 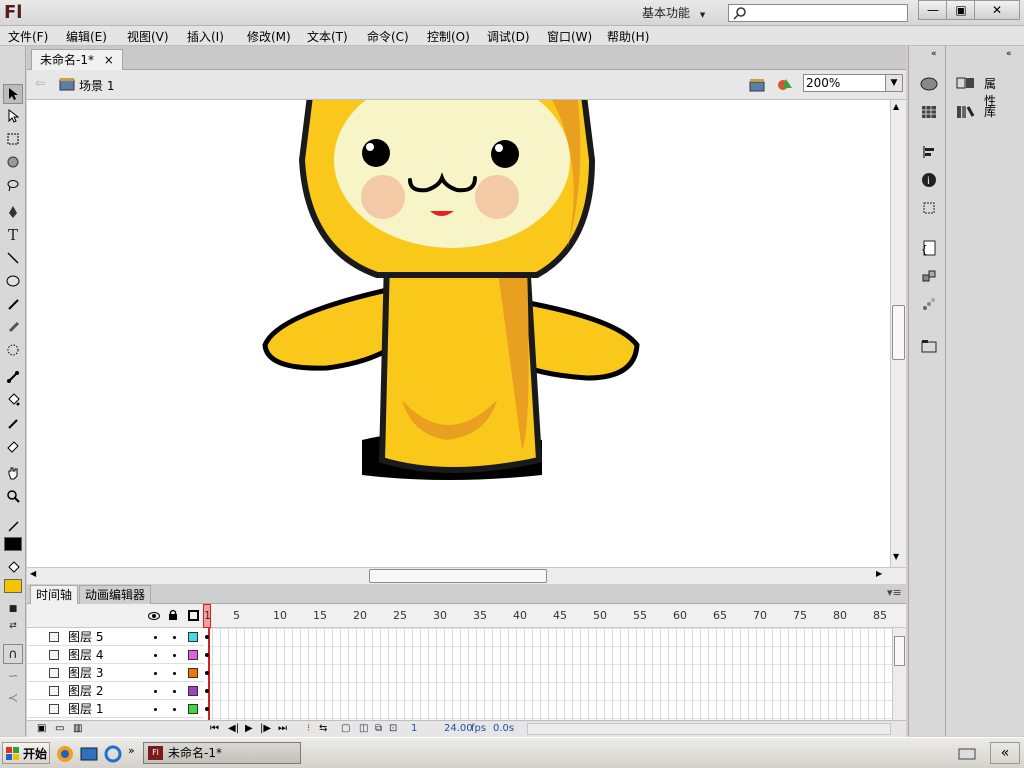 I want to click on menu-modify: 修改(M), so click(x=269, y=36).